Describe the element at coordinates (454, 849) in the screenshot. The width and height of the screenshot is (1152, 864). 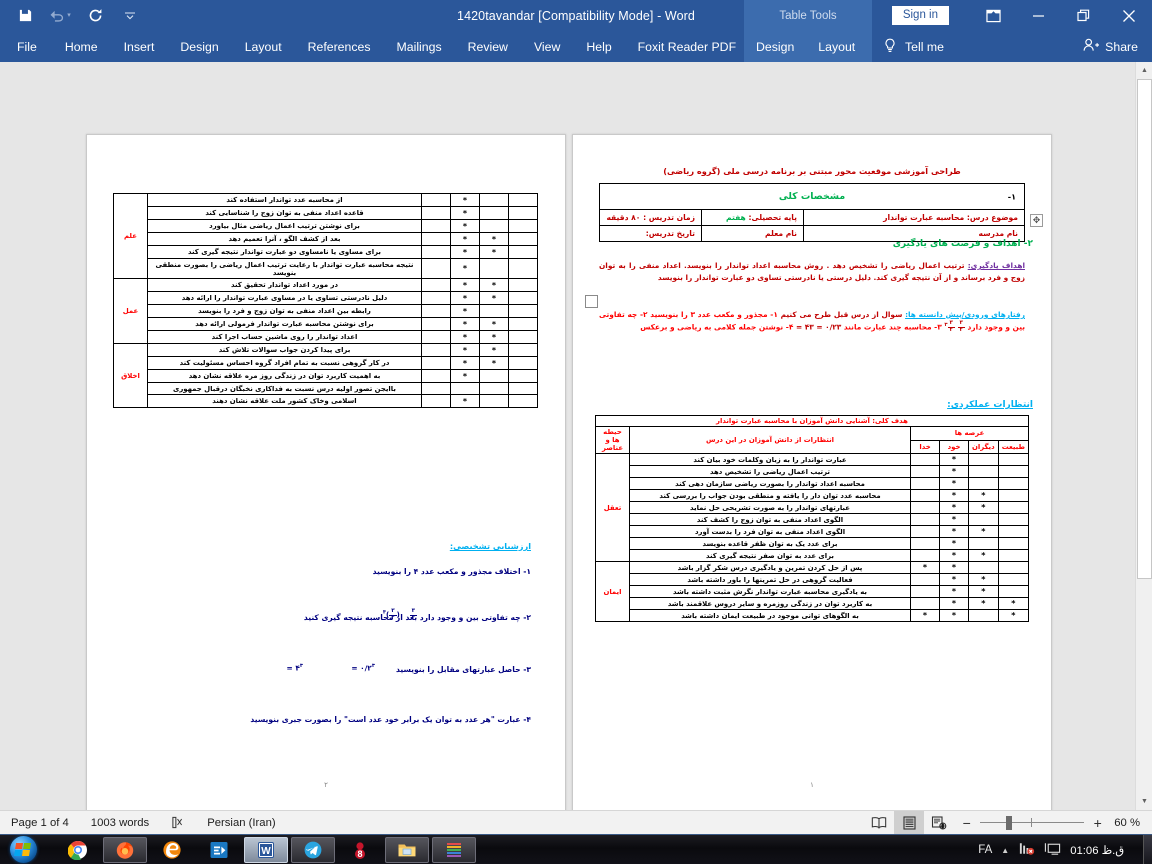
I see `taskbar-winrar-icon` at that location.